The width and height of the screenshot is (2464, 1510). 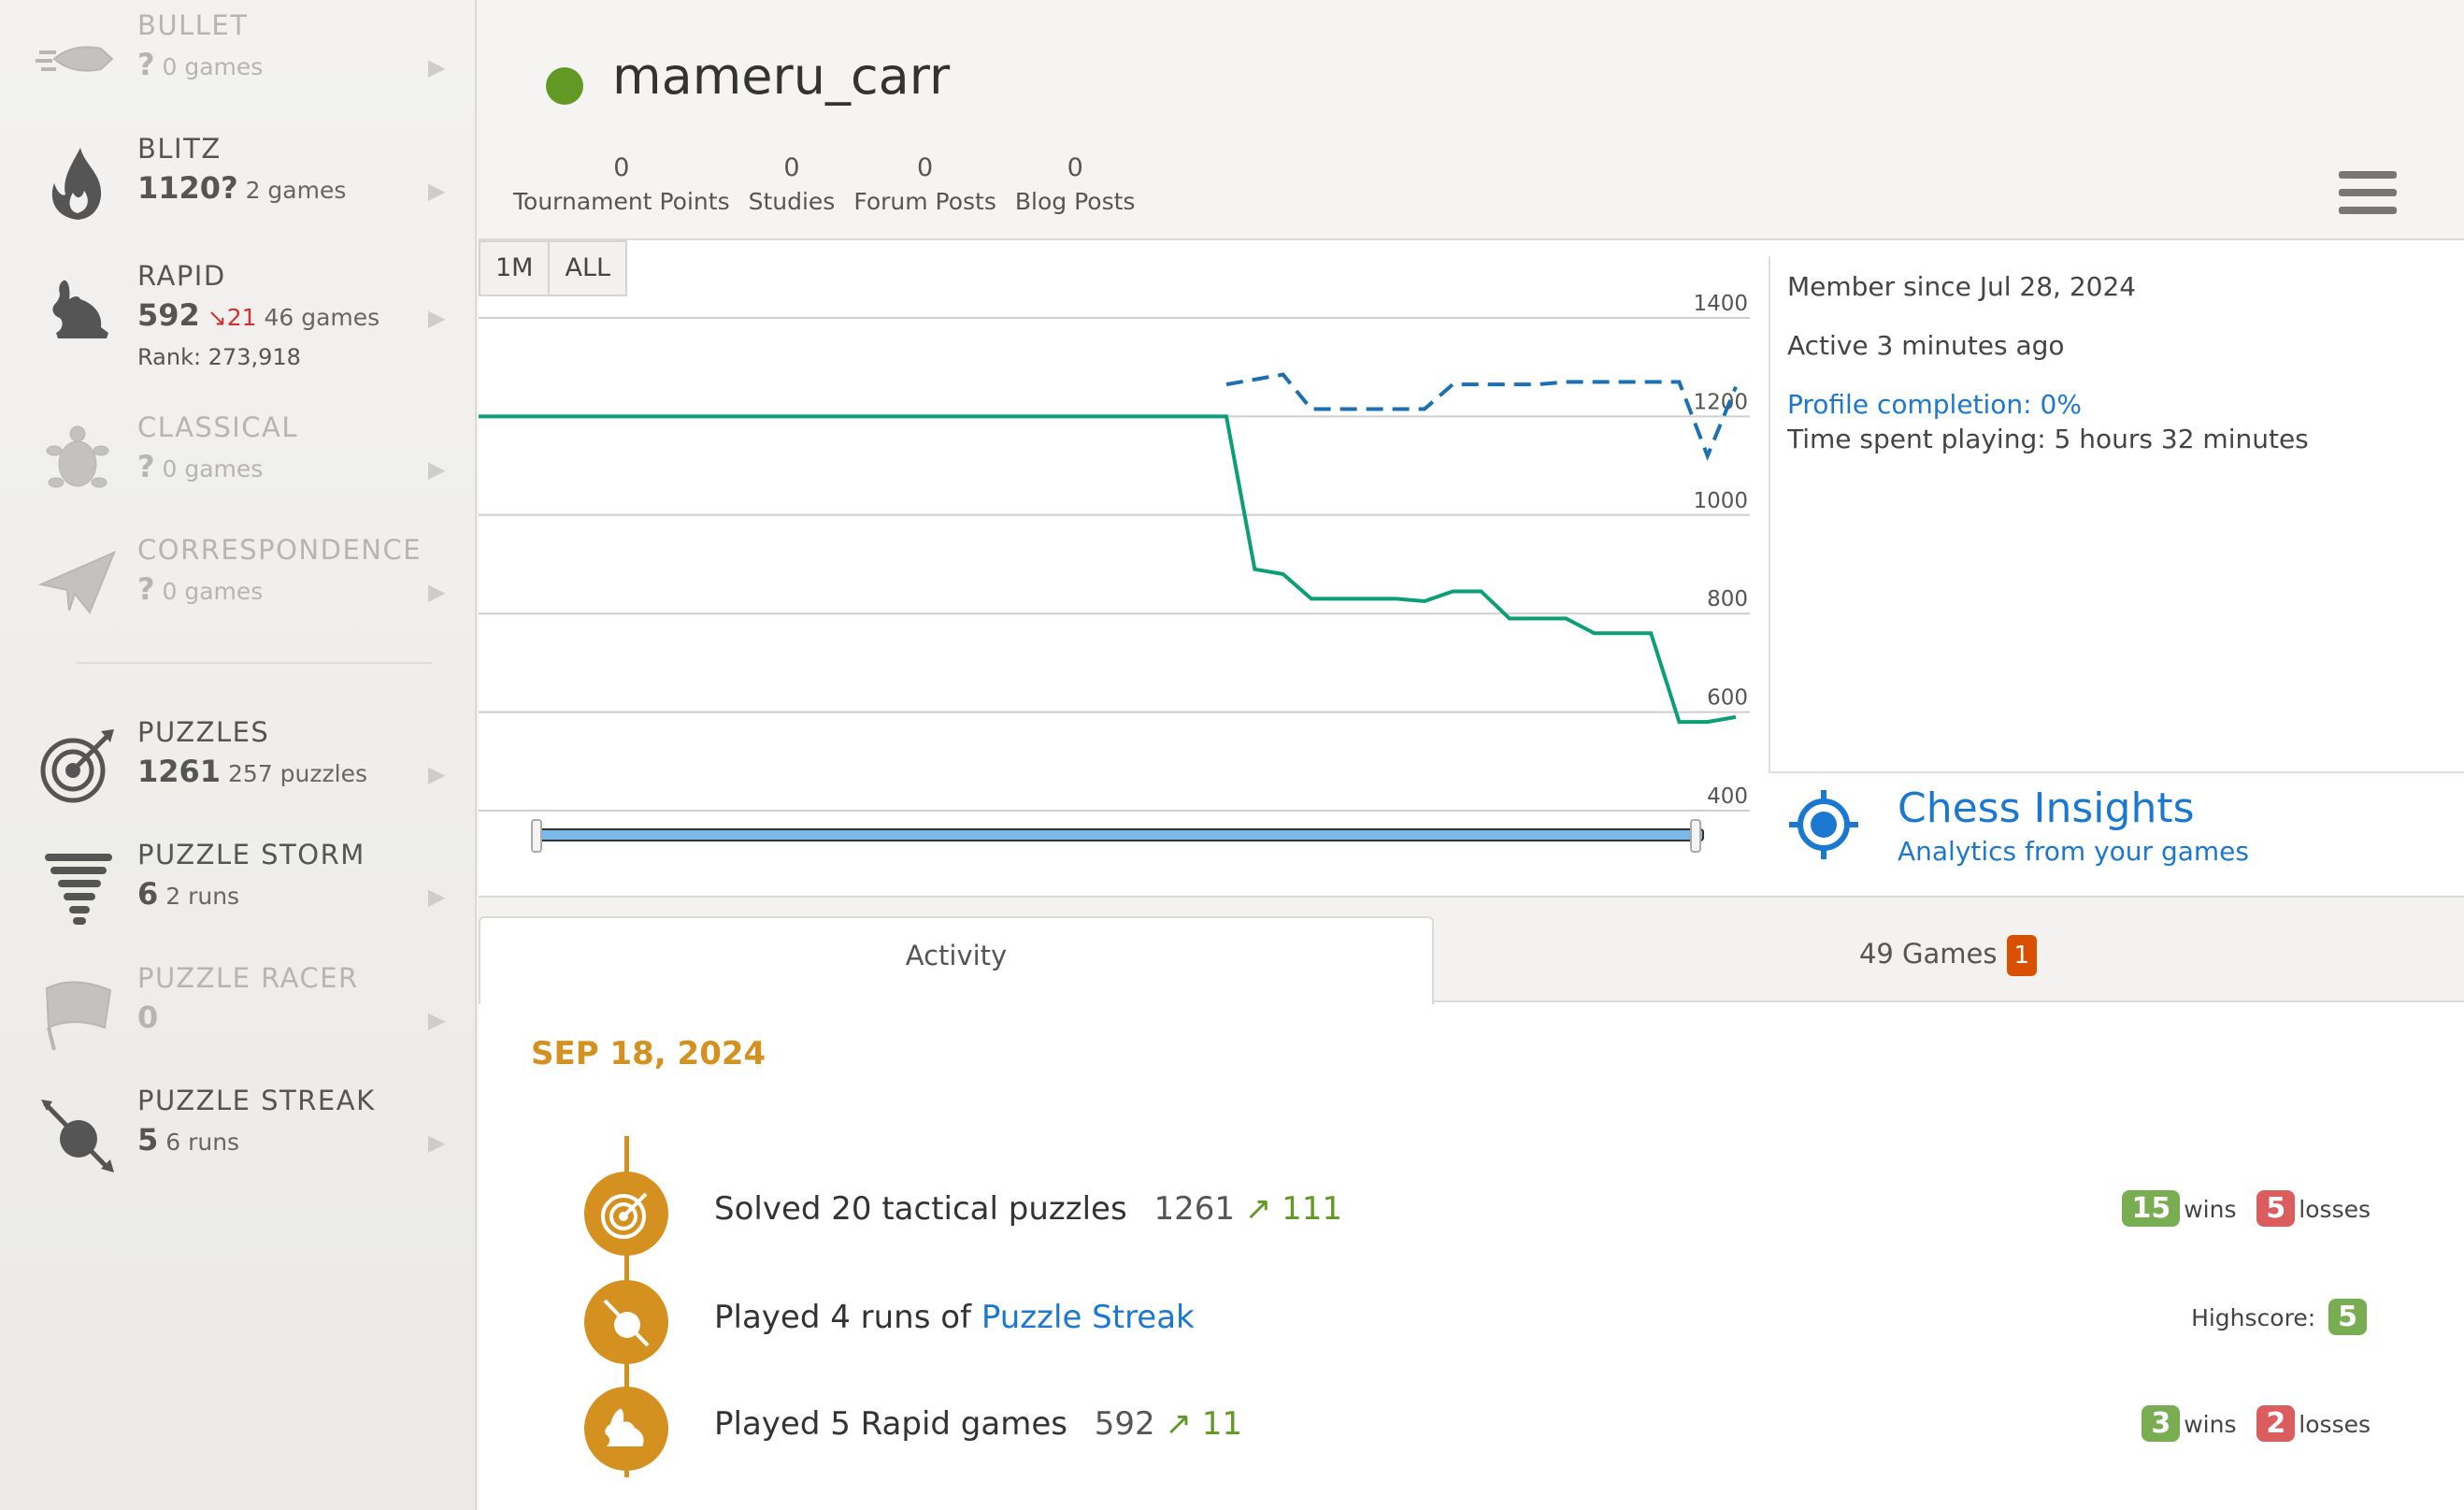 What do you see at coordinates (148, 894) in the screenshot?
I see `perf-rating: 6` at bounding box center [148, 894].